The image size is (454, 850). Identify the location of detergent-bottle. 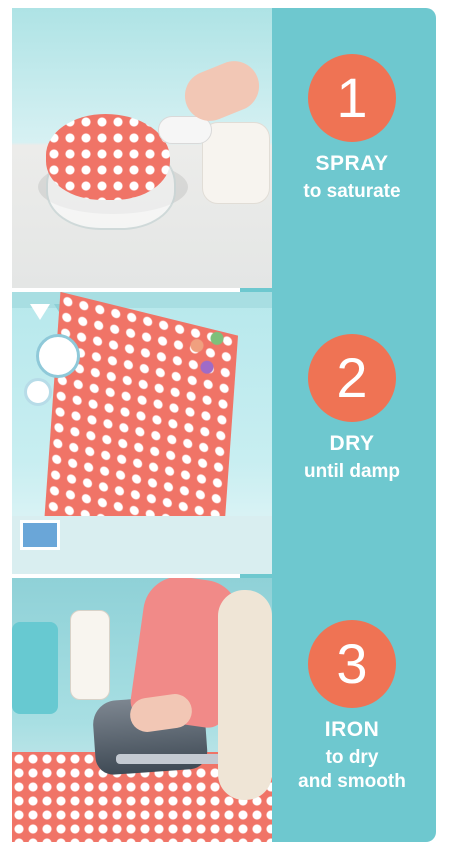
(90, 655).